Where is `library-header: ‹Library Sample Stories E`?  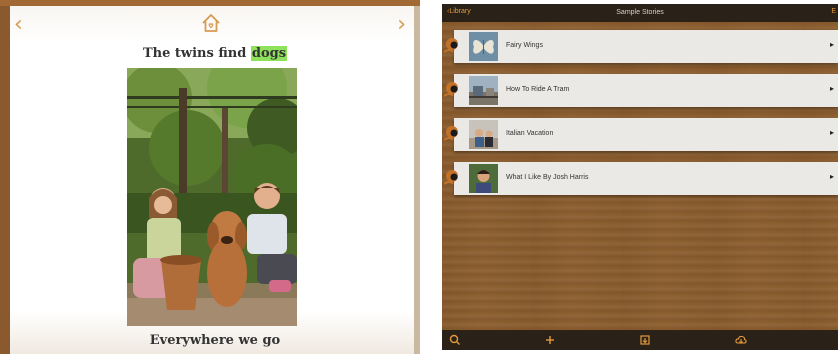
library-header: ‹Library Sample Stories E is located at coordinates (640, 13).